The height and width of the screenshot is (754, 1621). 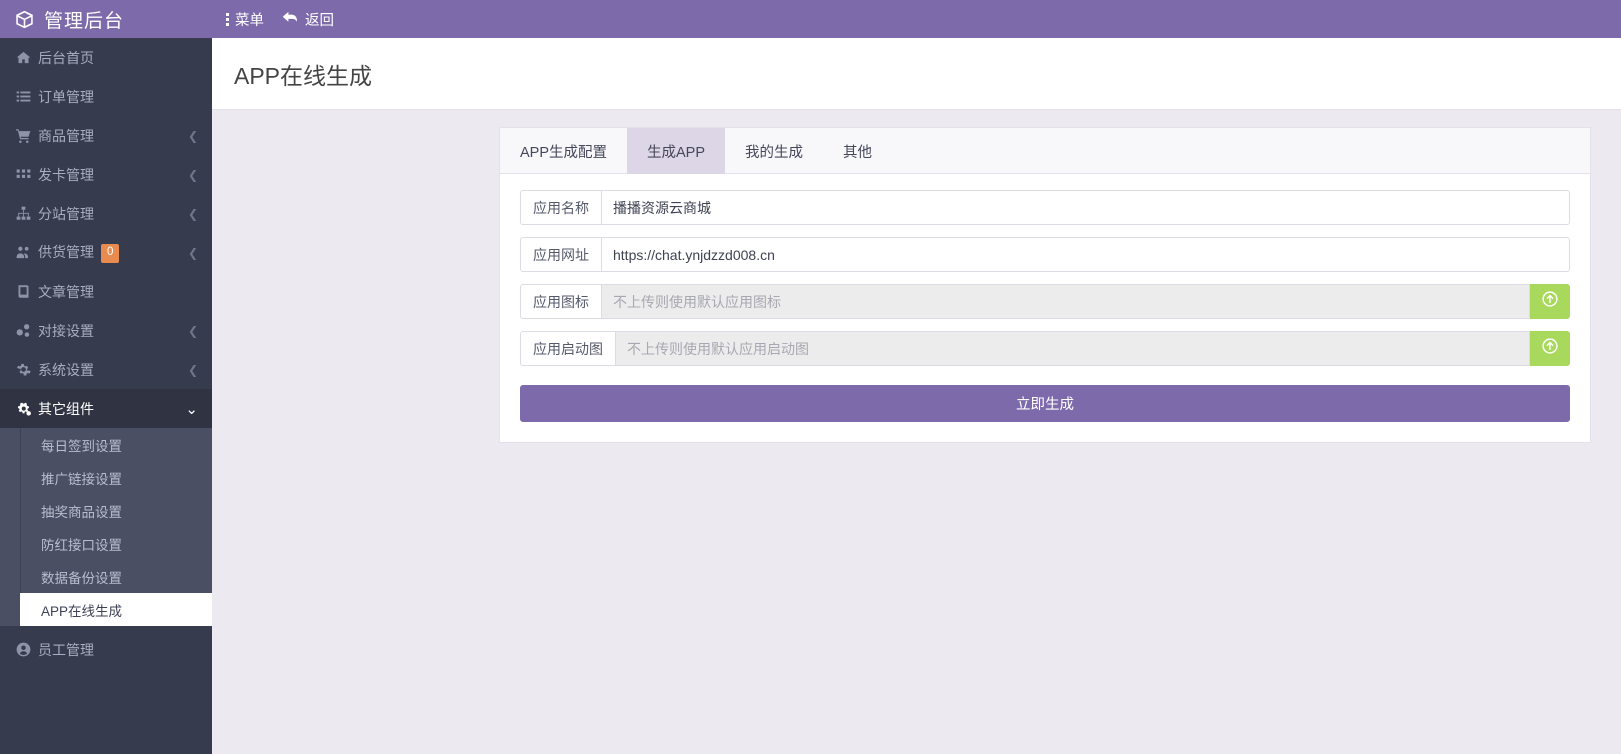 I want to click on sidebar-item-card-issue: 发卡管理 ❮, so click(x=106, y=174).